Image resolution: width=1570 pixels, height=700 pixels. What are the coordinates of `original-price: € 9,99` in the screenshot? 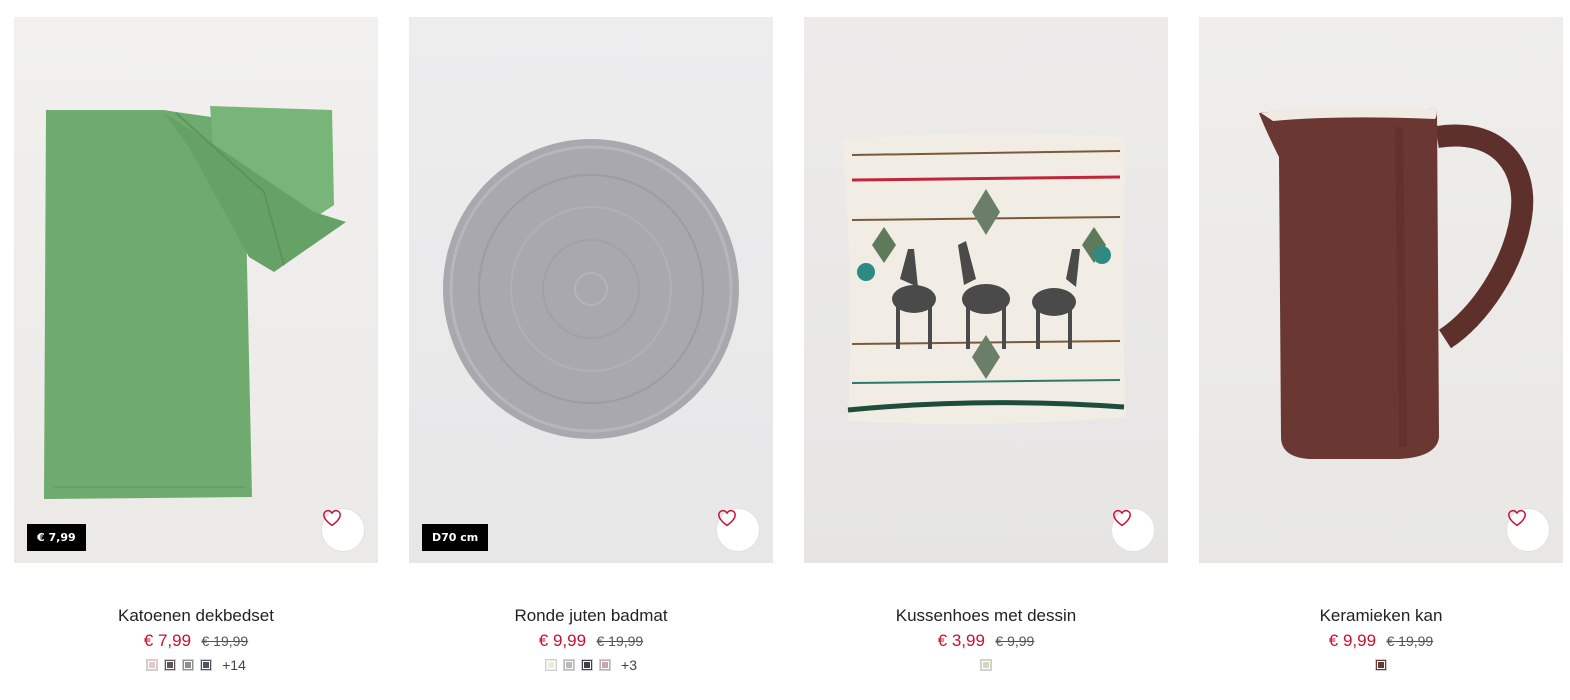 It's located at (1015, 641).